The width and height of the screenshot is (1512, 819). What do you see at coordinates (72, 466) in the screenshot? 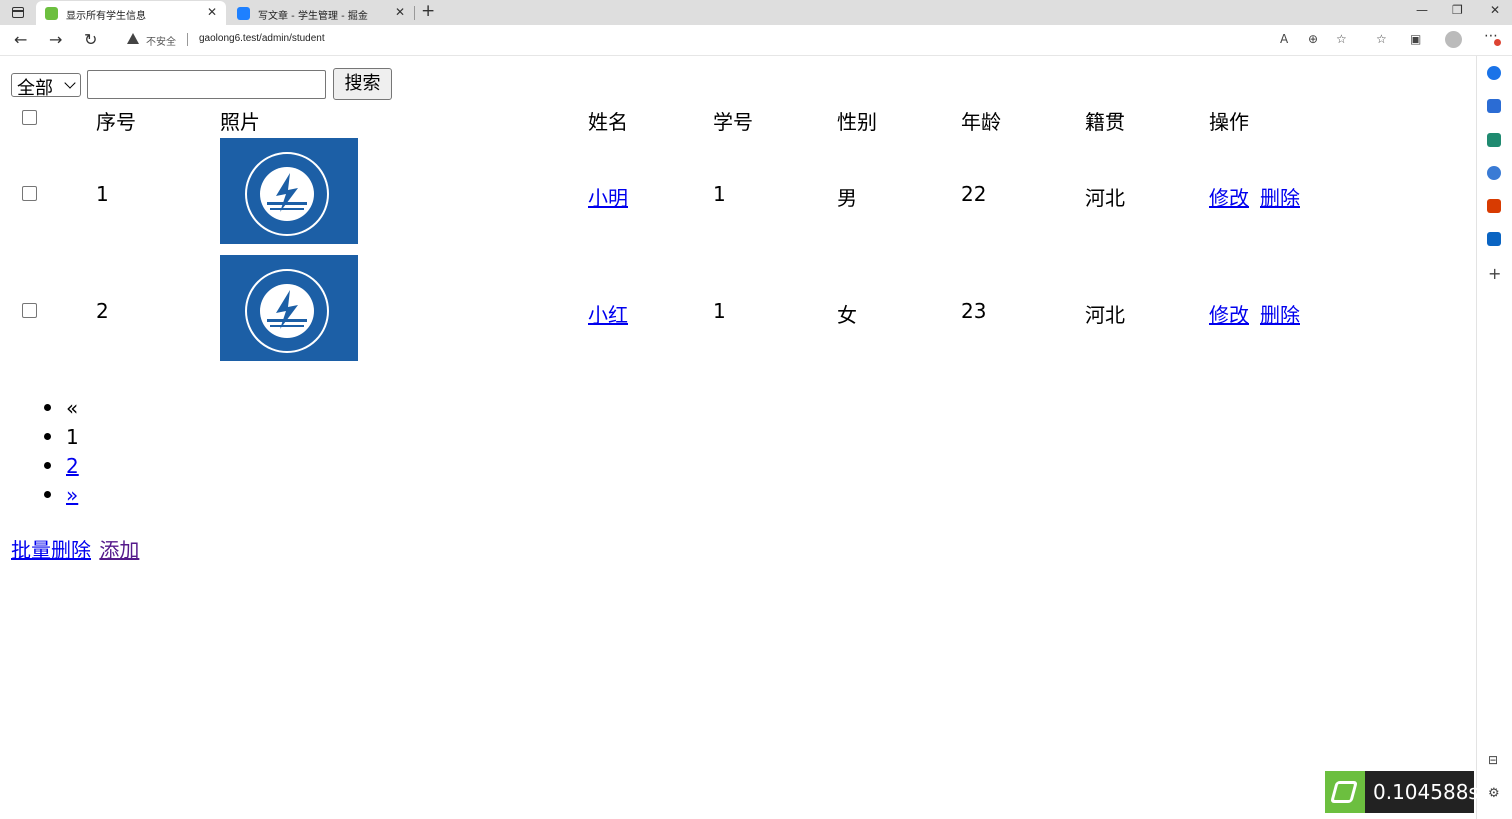
I see `pager-page-link: 2` at bounding box center [72, 466].